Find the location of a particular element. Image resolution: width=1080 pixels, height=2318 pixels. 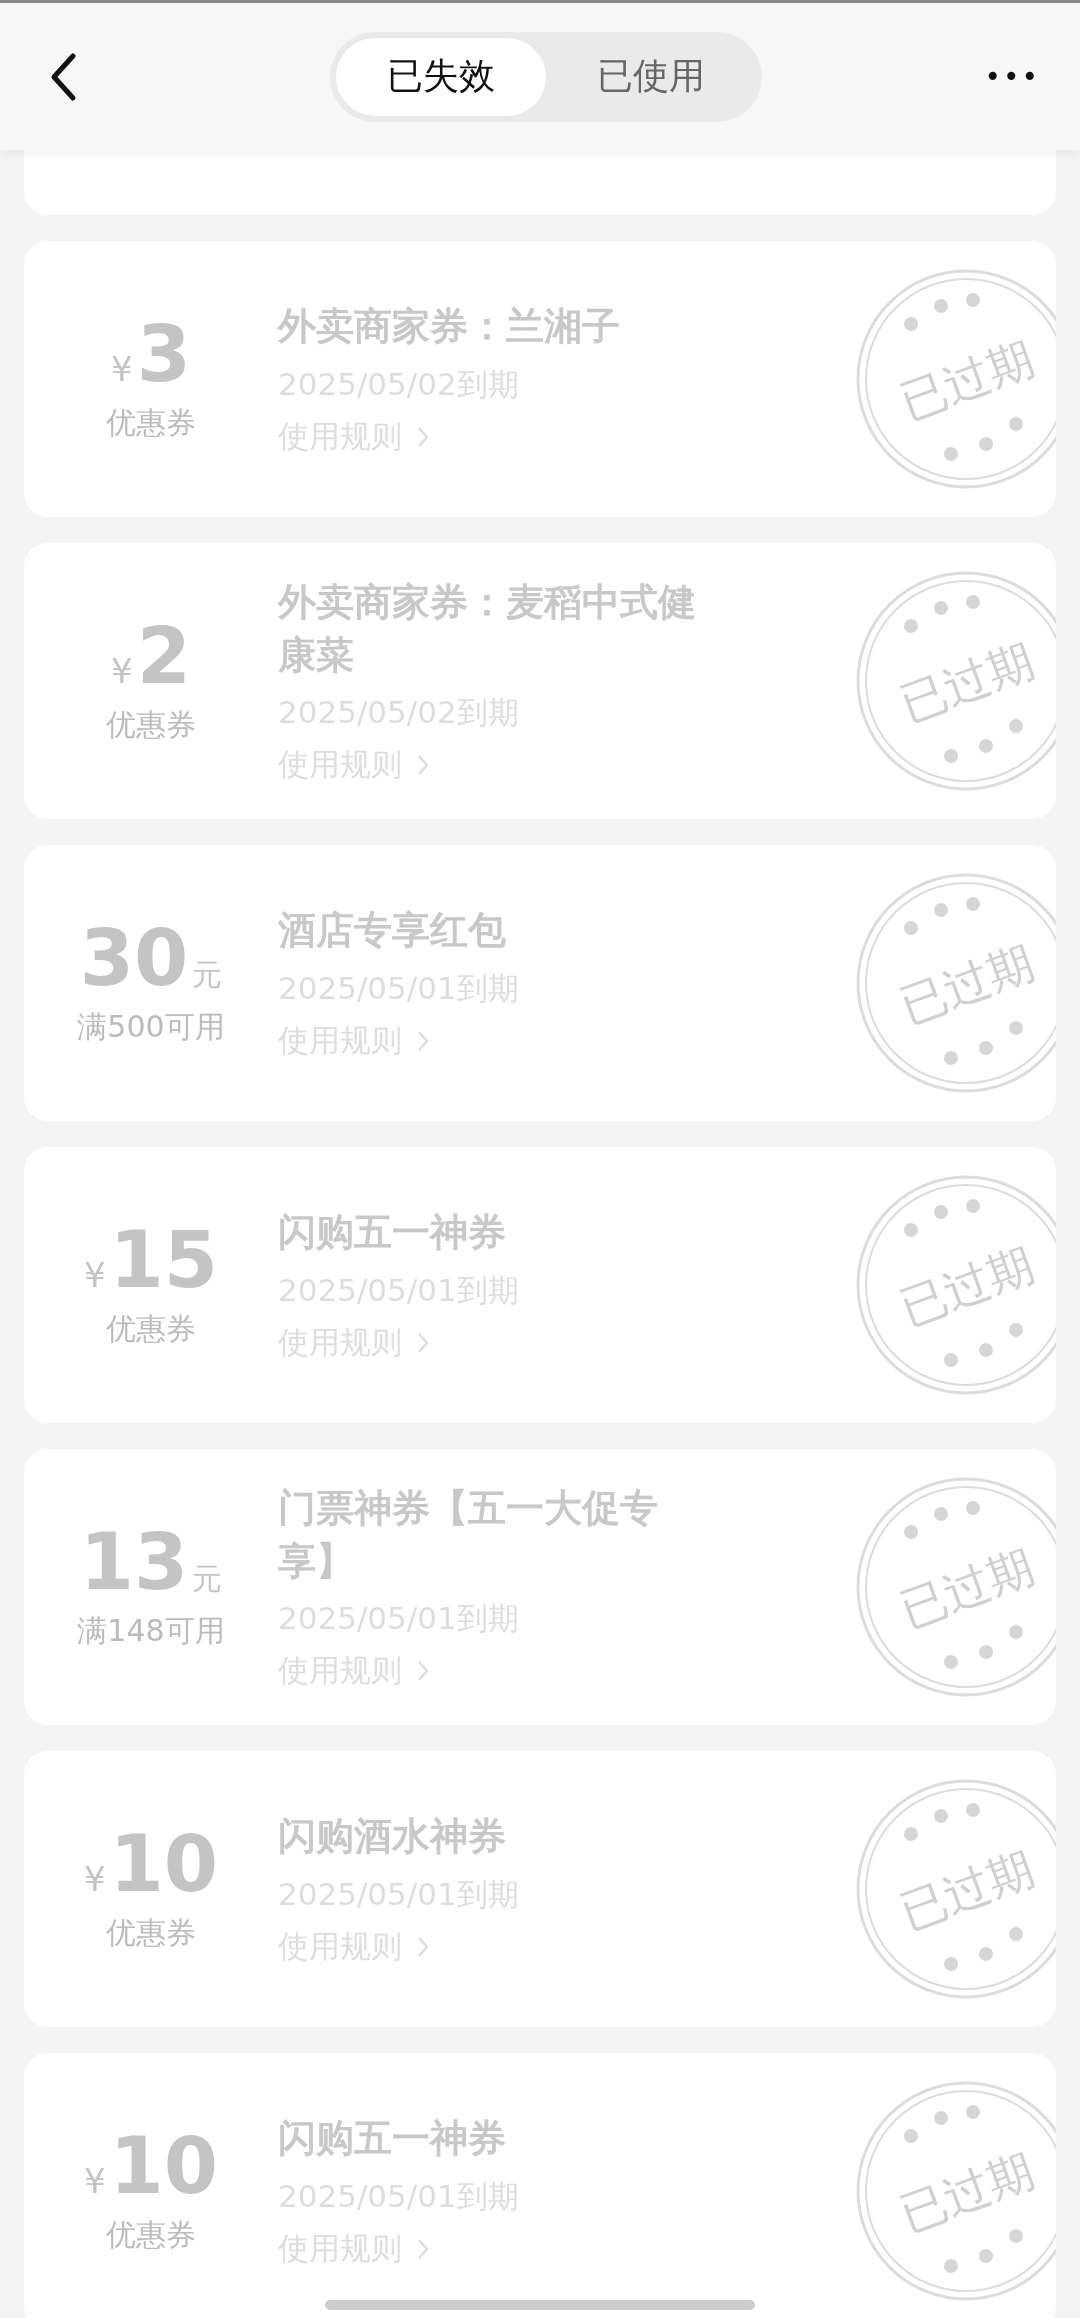

coupon-amount: 15 is located at coordinates (164, 1259).